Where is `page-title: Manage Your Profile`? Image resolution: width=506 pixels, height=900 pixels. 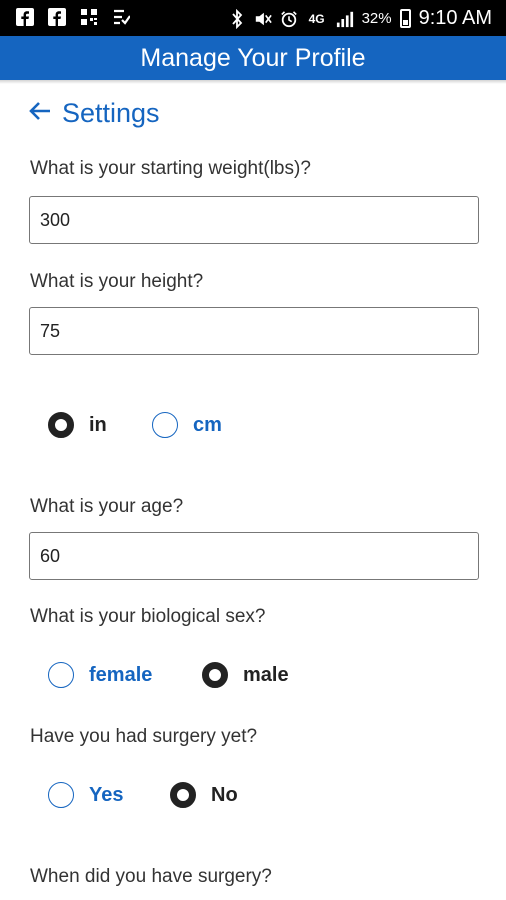 page-title: Manage Your Profile is located at coordinates (253, 57).